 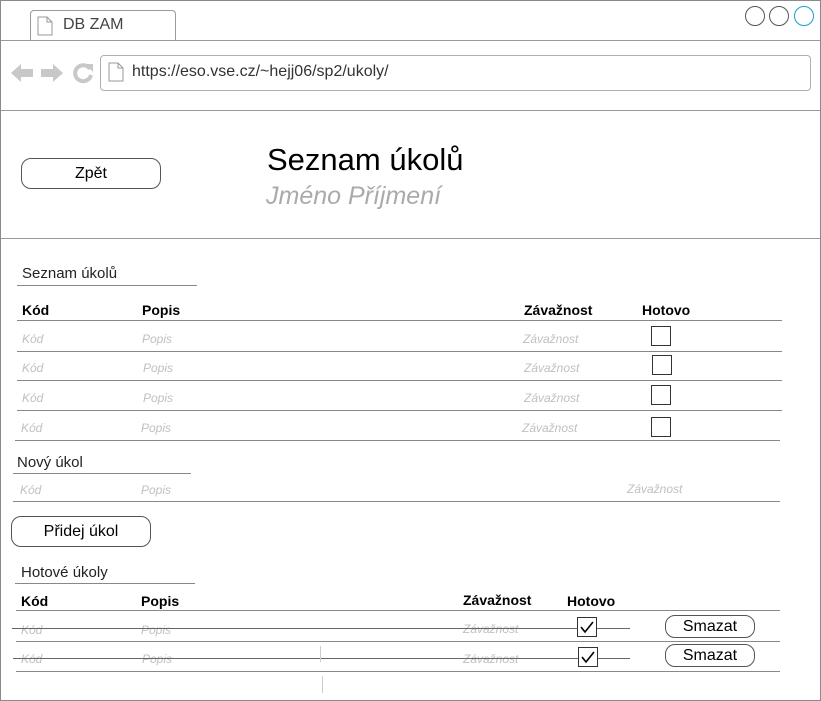 I want to click on tab-bar-divider, so click(x=410, y=40).